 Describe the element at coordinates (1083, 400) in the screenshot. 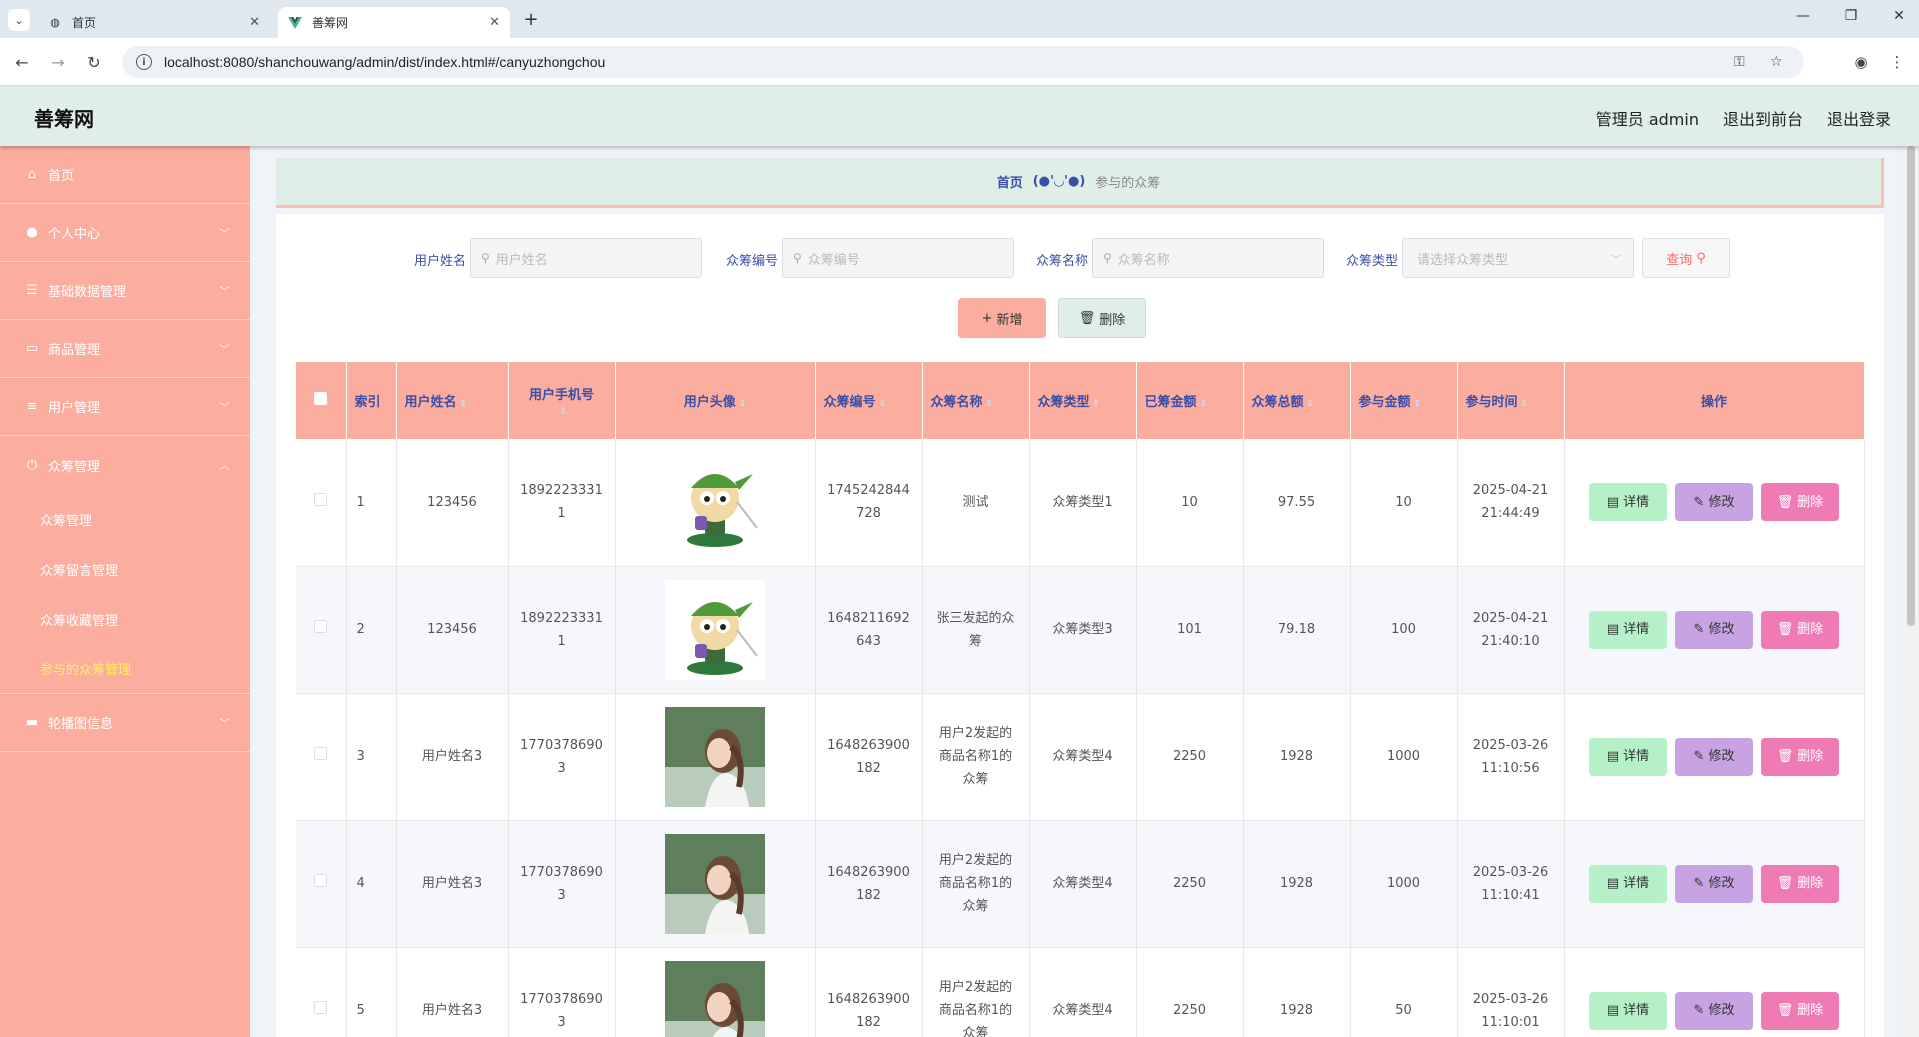

I see `column-header-type: 众筹类型 ⇕` at that location.